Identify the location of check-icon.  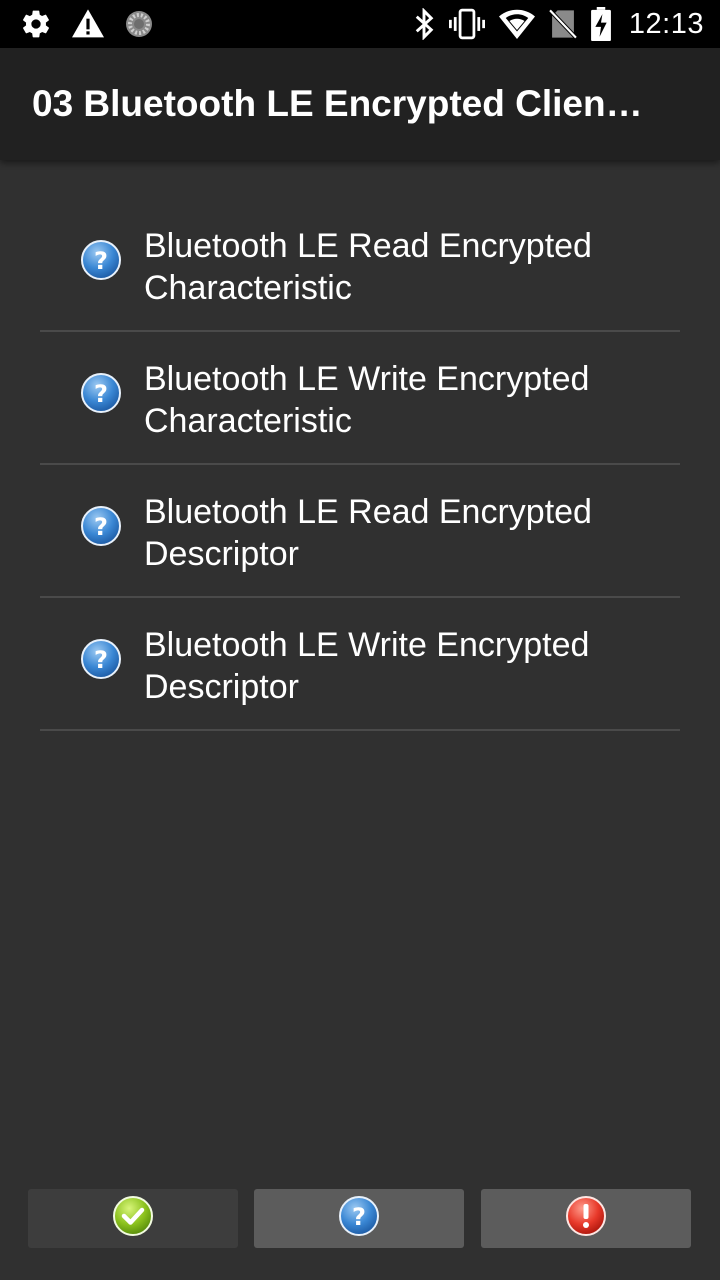
(133, 1218).